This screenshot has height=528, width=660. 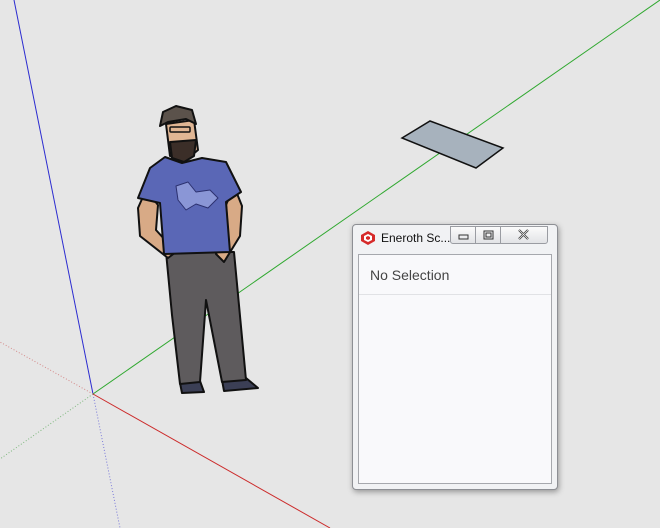 What do you see at coordinates (455, 369) in the screenshot?
I see `dialog-content: No Selection` at bounding box center [455, 369].